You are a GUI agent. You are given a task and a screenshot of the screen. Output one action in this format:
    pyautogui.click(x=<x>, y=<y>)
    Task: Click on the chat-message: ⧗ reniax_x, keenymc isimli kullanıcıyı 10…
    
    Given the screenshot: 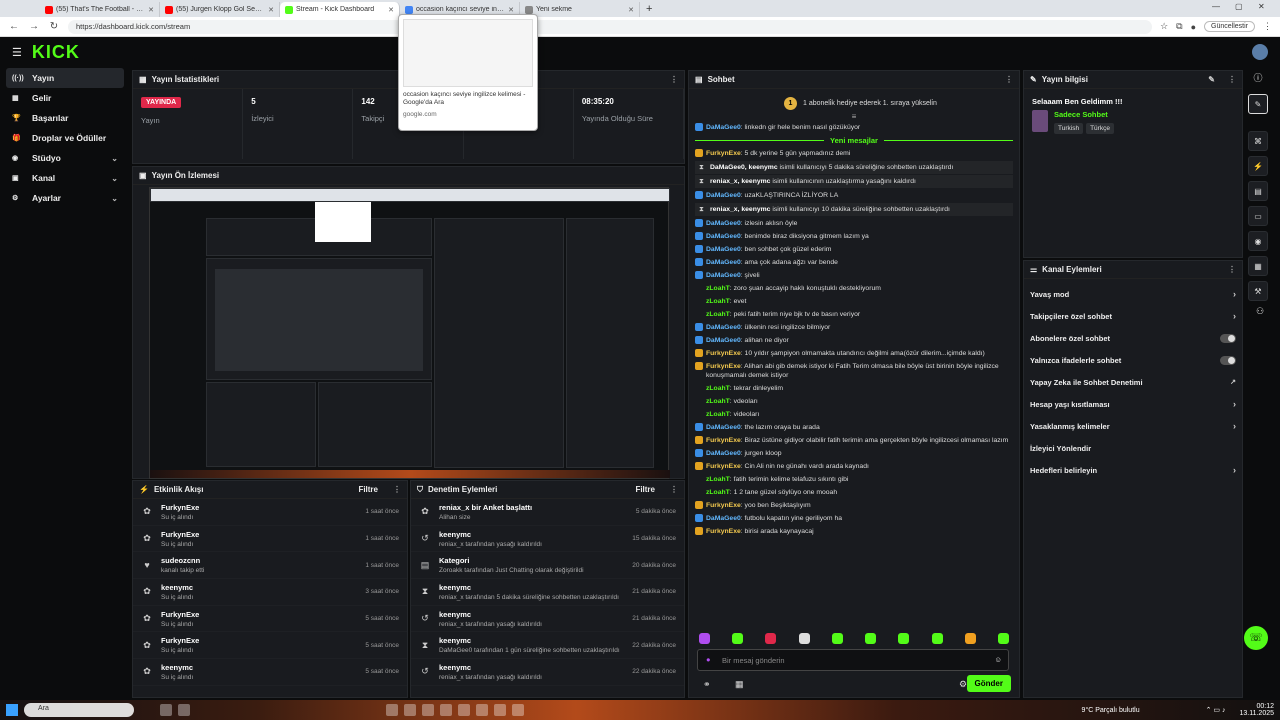 What is the action you would take?
    pyautogui.click(x=854, y=209)
    